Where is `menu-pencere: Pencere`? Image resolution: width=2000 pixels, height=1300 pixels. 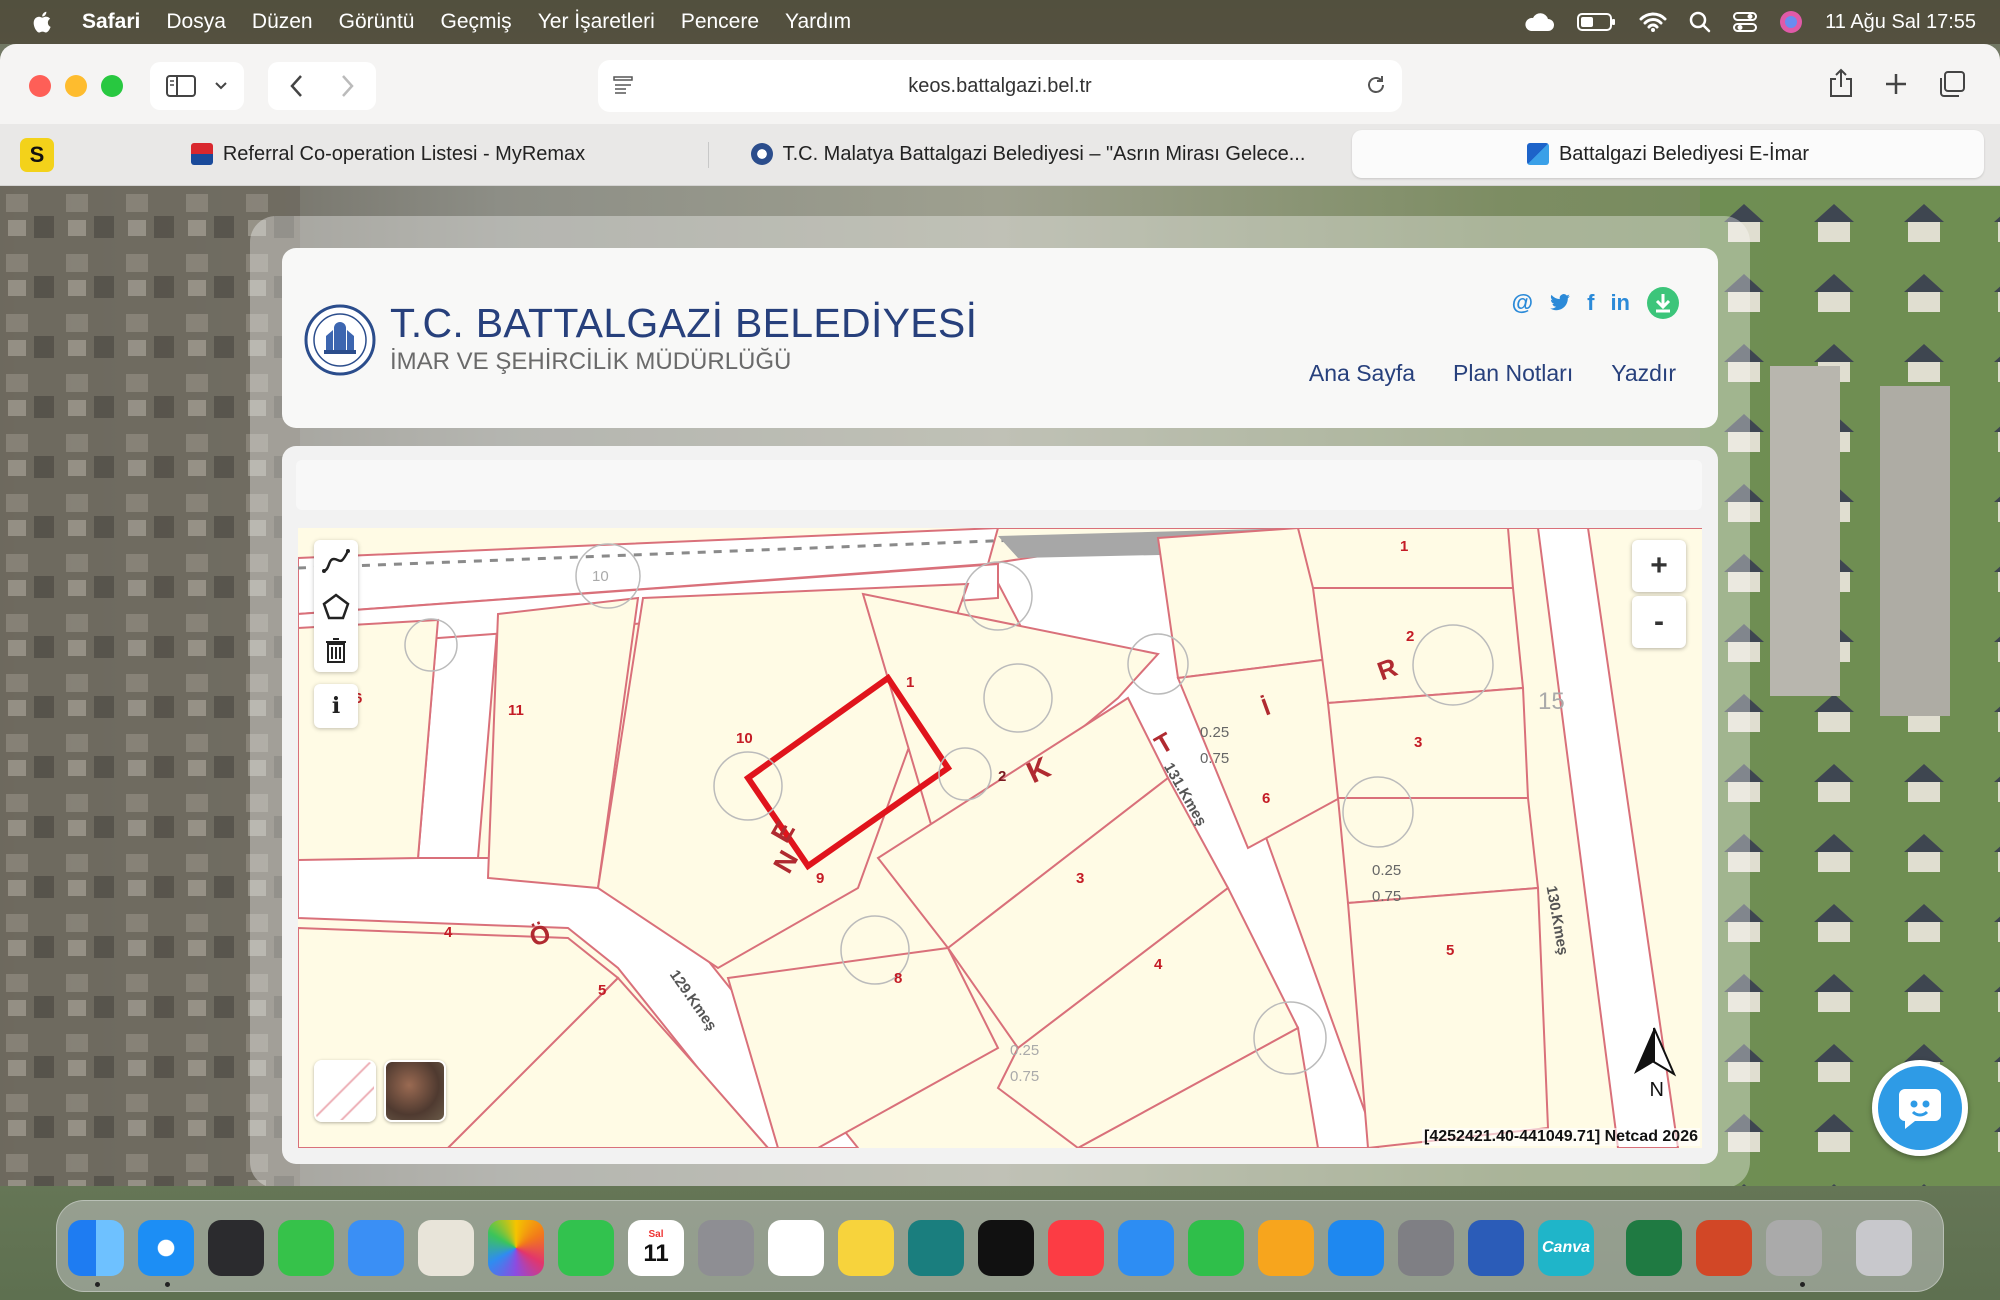 menu-pencere: Pencere is located at coordinates (720, 22).